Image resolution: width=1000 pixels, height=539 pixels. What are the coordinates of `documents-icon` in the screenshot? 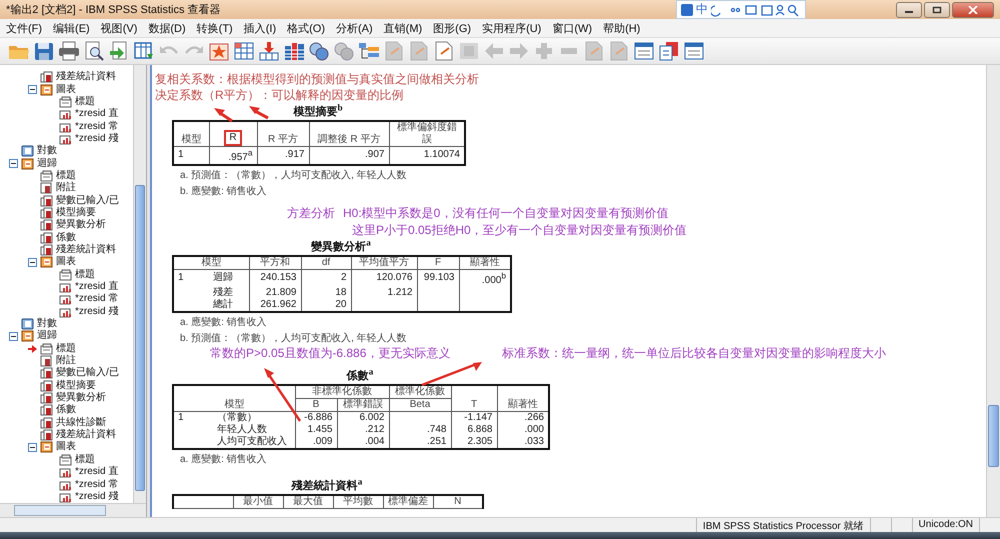 It's located at (669, 51).